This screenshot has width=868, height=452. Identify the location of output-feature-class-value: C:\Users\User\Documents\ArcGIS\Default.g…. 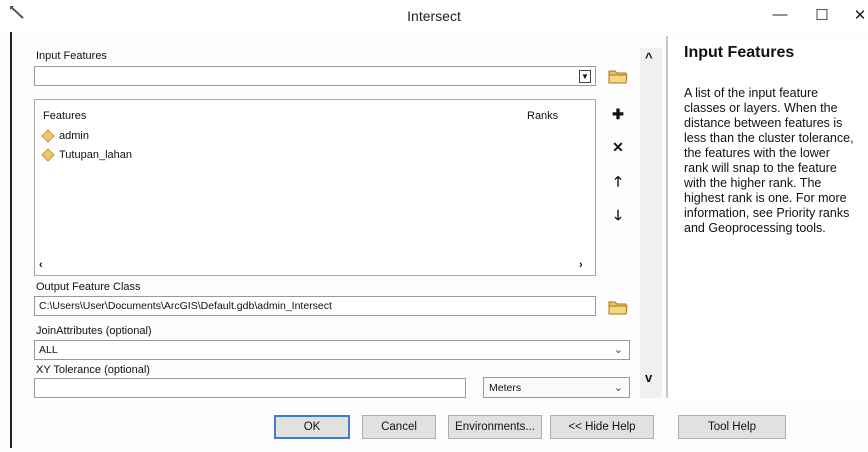
(185, 306).